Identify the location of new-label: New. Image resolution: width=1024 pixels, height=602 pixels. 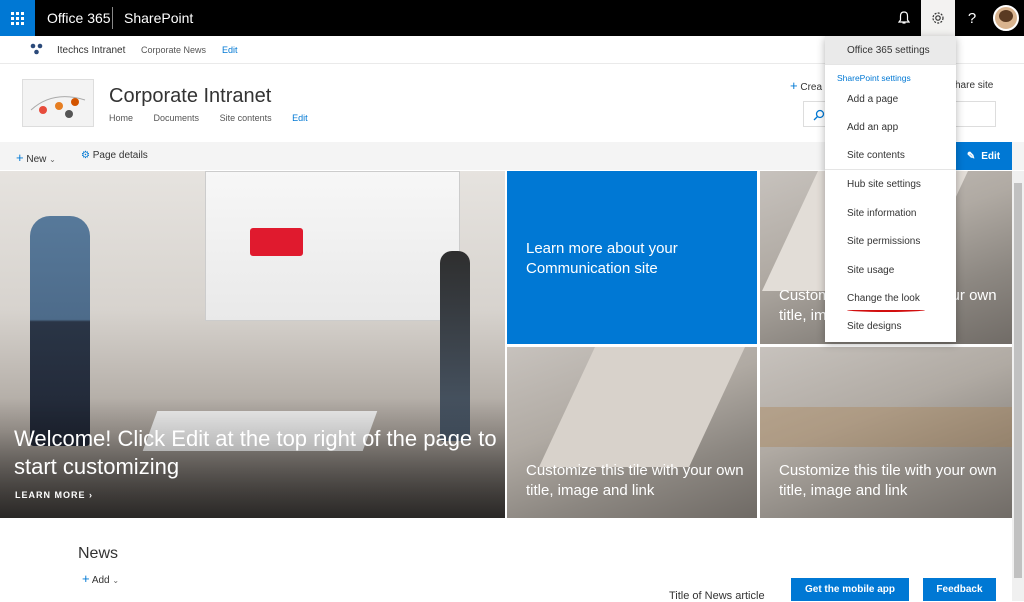
(36, 159).